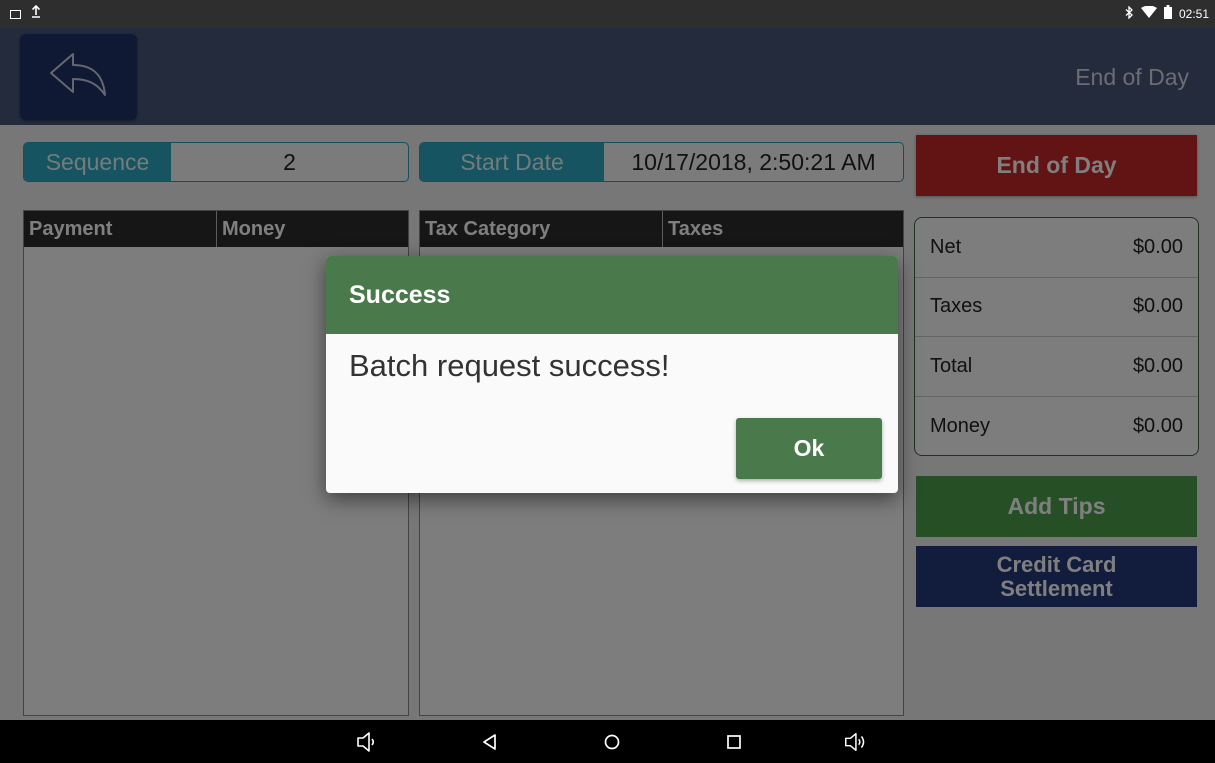 Image resolution: width=1215 pixels, height=763 pixels. I want to click on back-icon, so click(490, 742).